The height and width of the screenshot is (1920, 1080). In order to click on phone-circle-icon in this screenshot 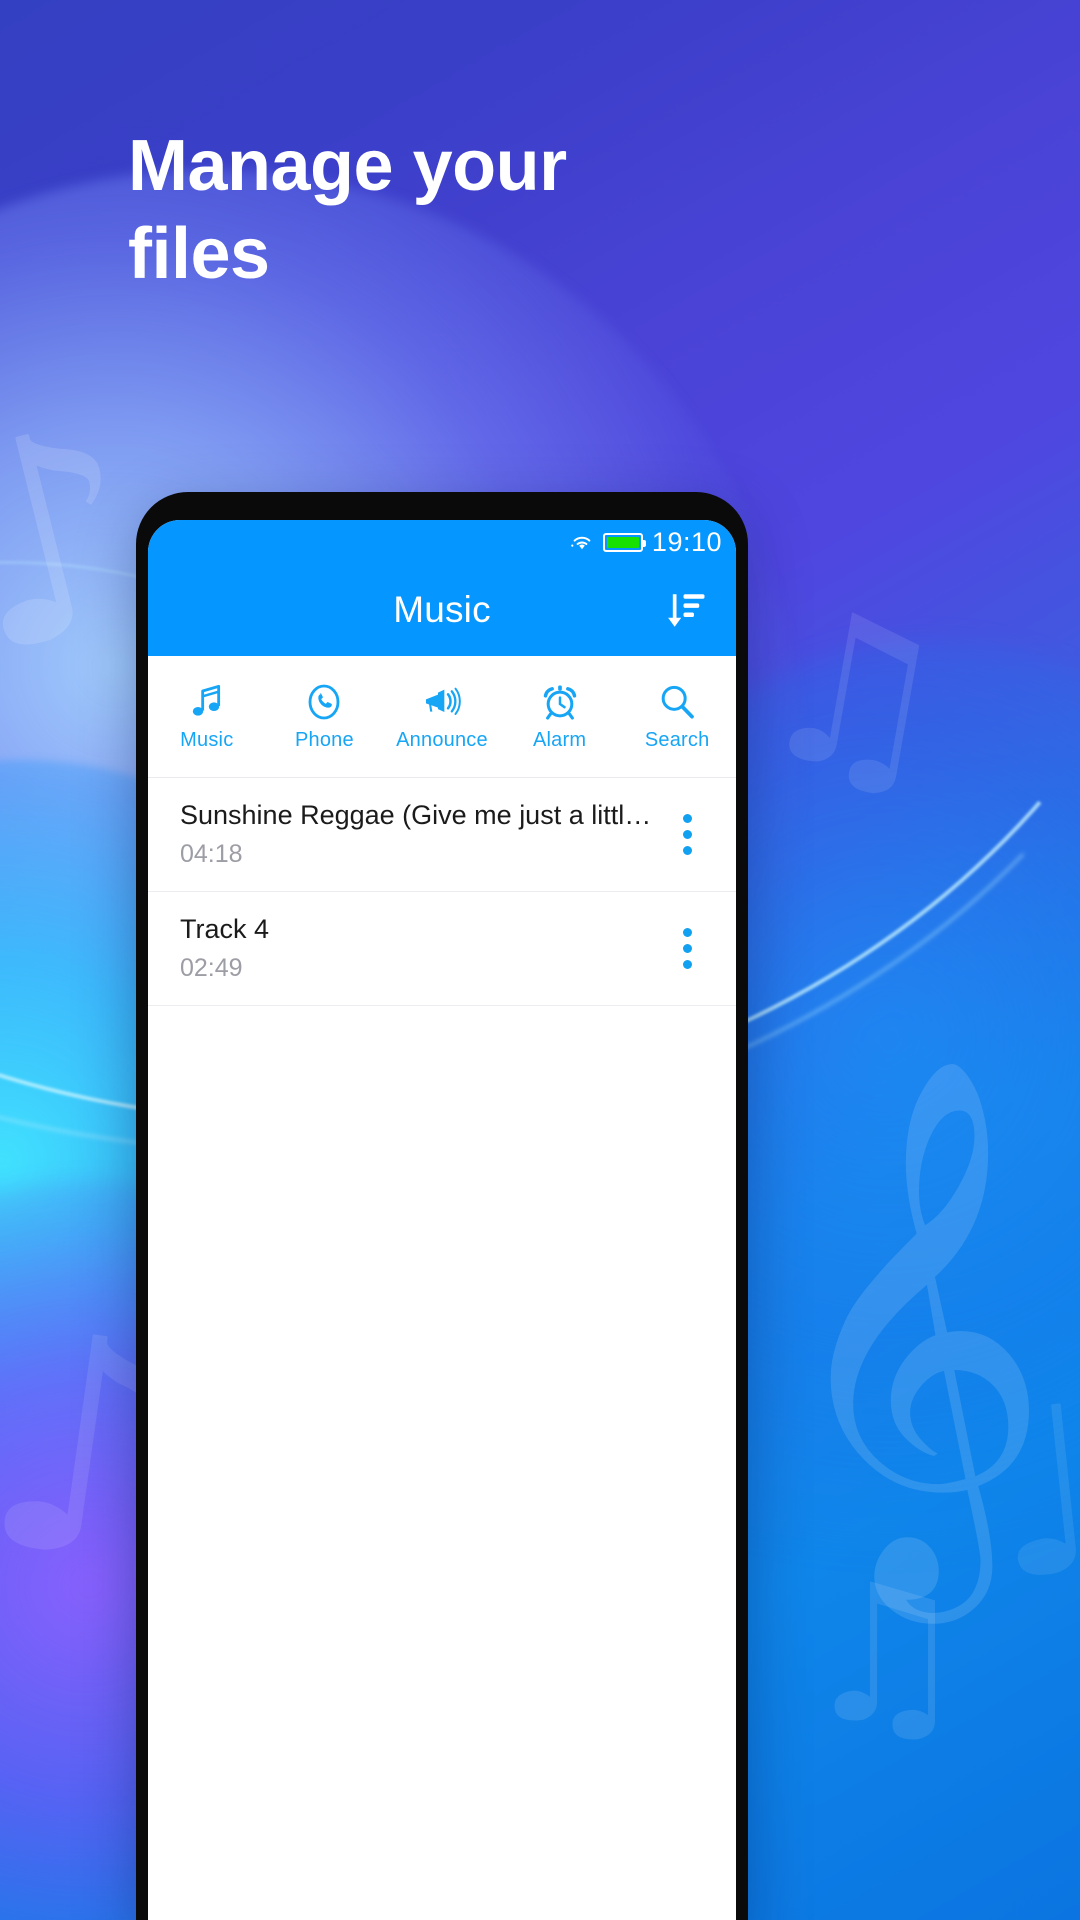, I will do `click(324, 701)`.